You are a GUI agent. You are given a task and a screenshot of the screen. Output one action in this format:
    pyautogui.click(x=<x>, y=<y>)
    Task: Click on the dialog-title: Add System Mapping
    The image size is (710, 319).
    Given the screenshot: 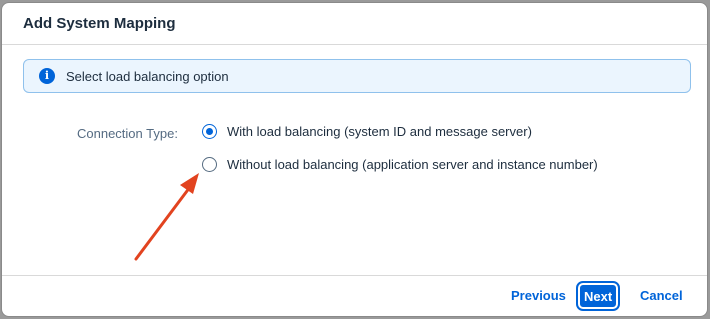 What is the action you would take?
    pyautogui.click(x=99, y=23)
    